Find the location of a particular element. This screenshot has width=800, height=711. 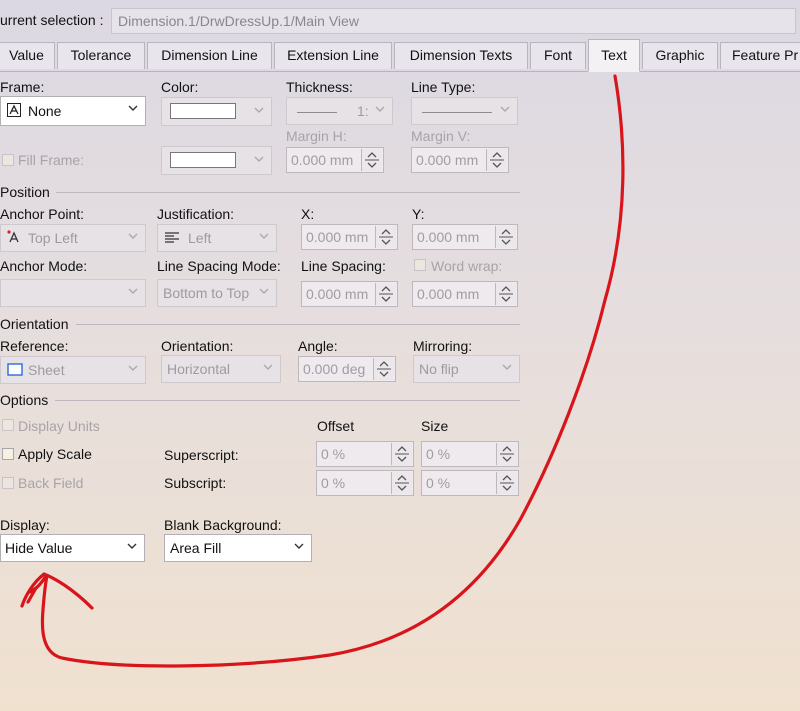

subscript-offset-spinner: 0 % is located at coordinates (365, 483).